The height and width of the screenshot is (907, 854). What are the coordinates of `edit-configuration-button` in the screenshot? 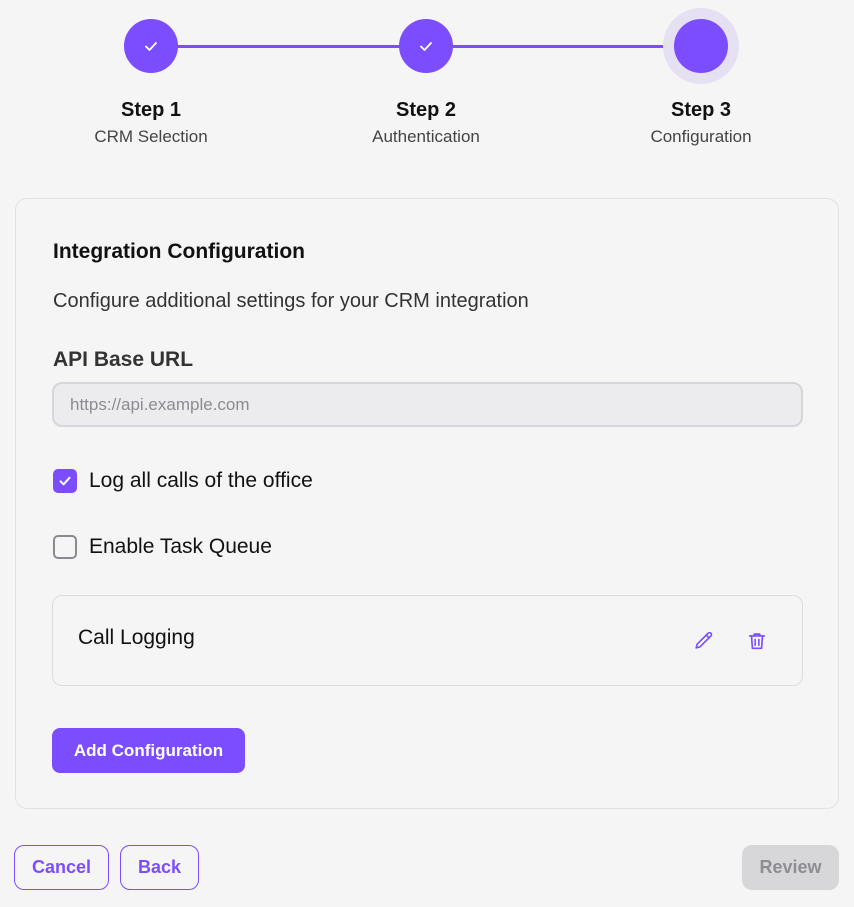 It's located at (704, 641).